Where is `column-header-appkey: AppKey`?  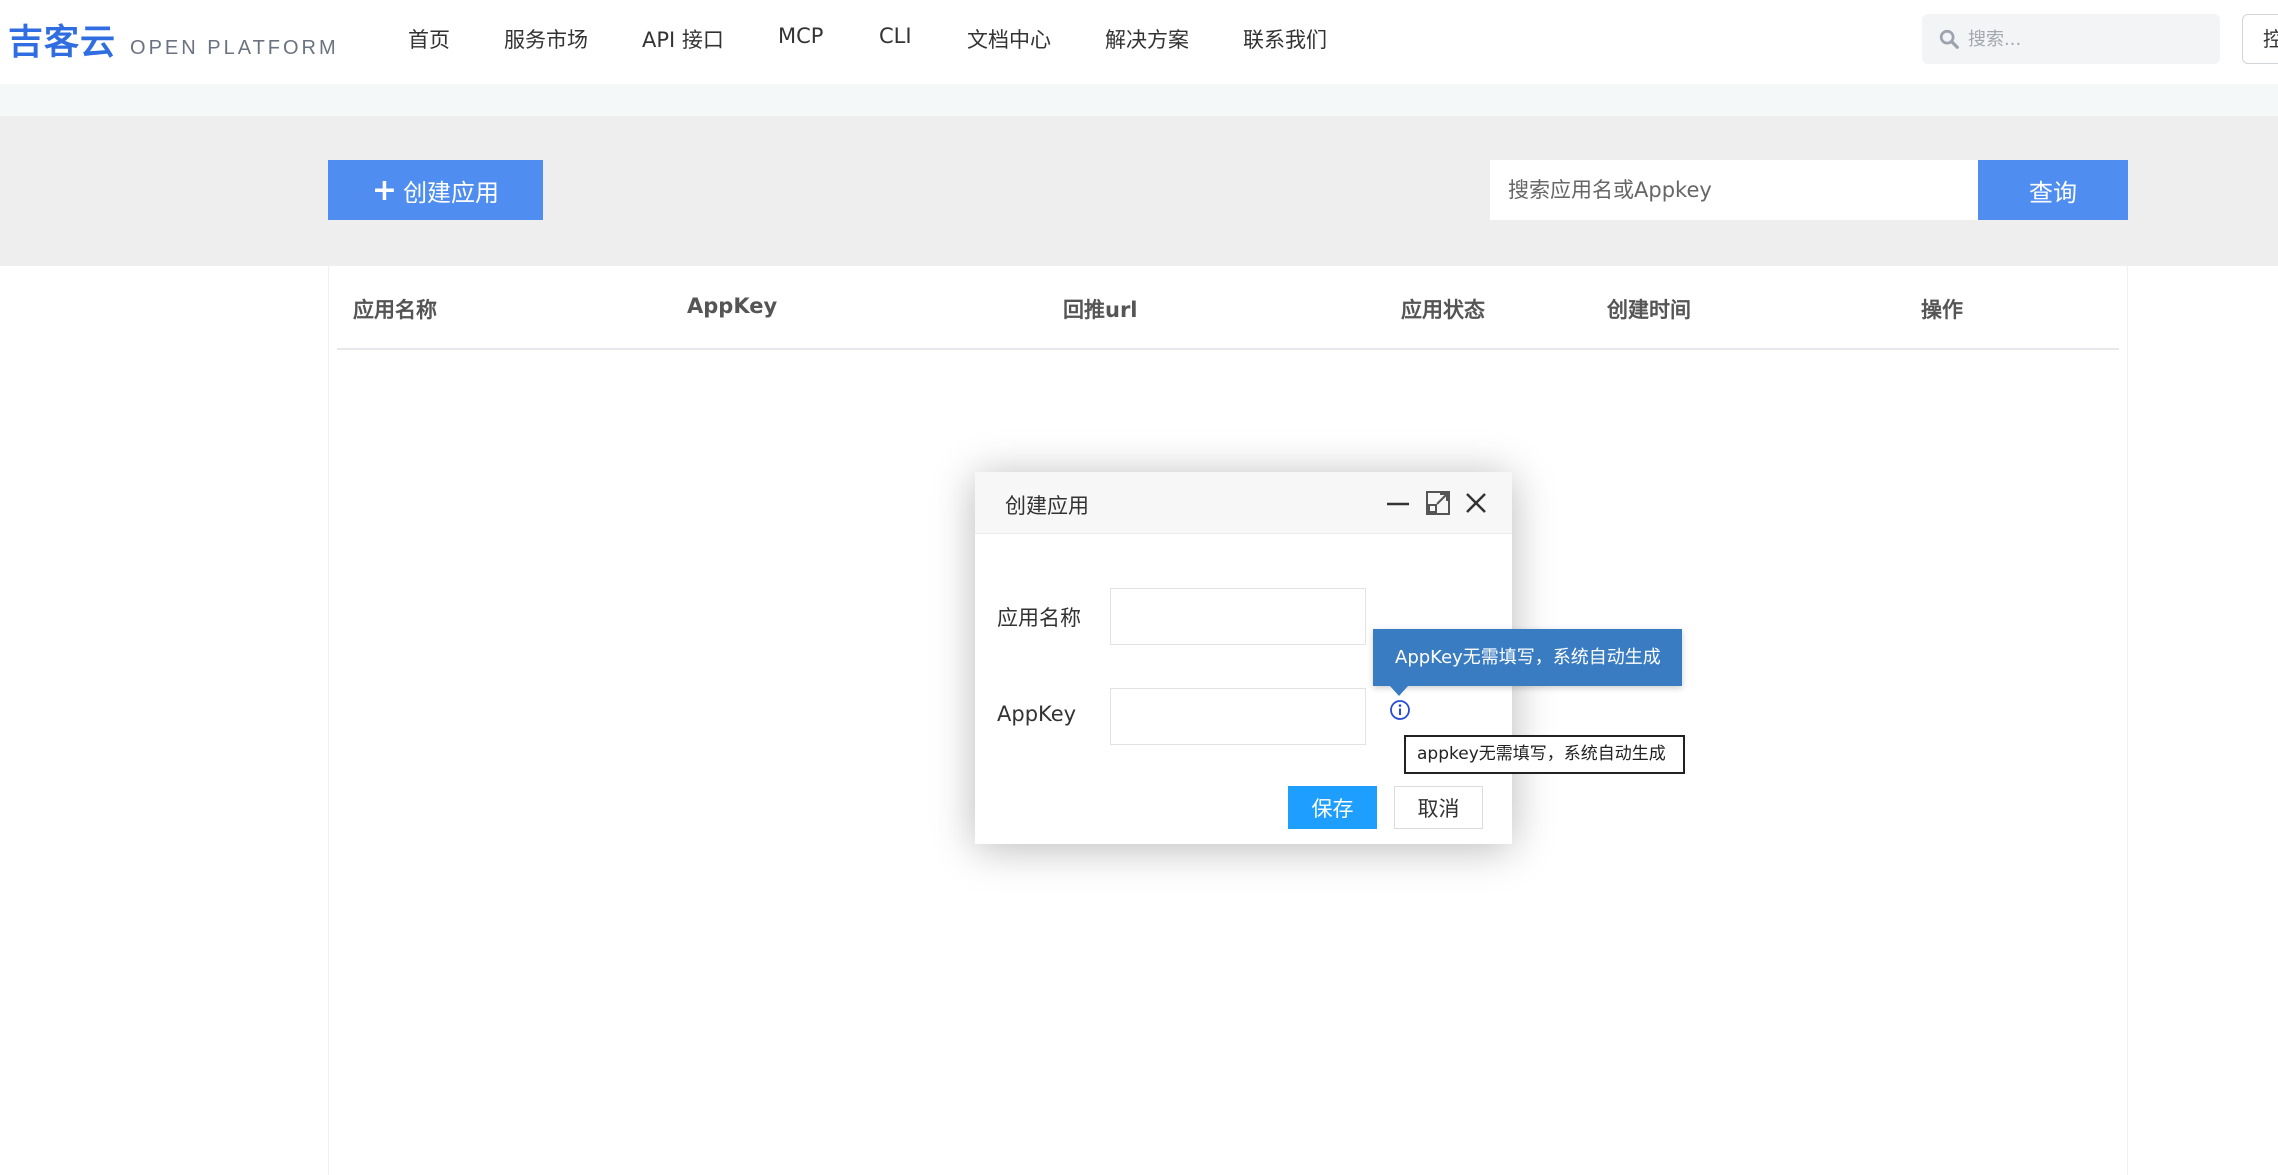
column-header-appkey: AppKey is located at coordinates (732, 306).